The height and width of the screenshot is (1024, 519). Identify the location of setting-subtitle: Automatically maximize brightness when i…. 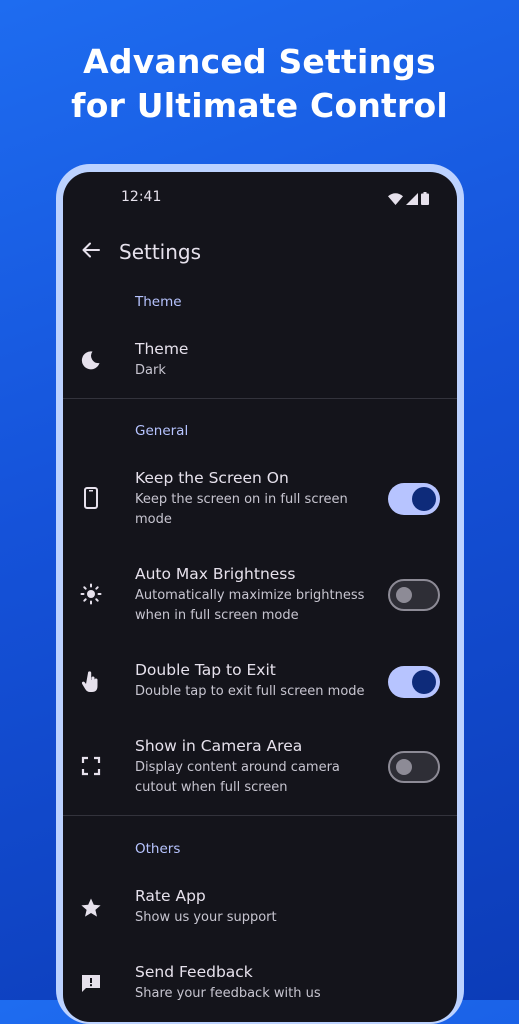
(250, 605).